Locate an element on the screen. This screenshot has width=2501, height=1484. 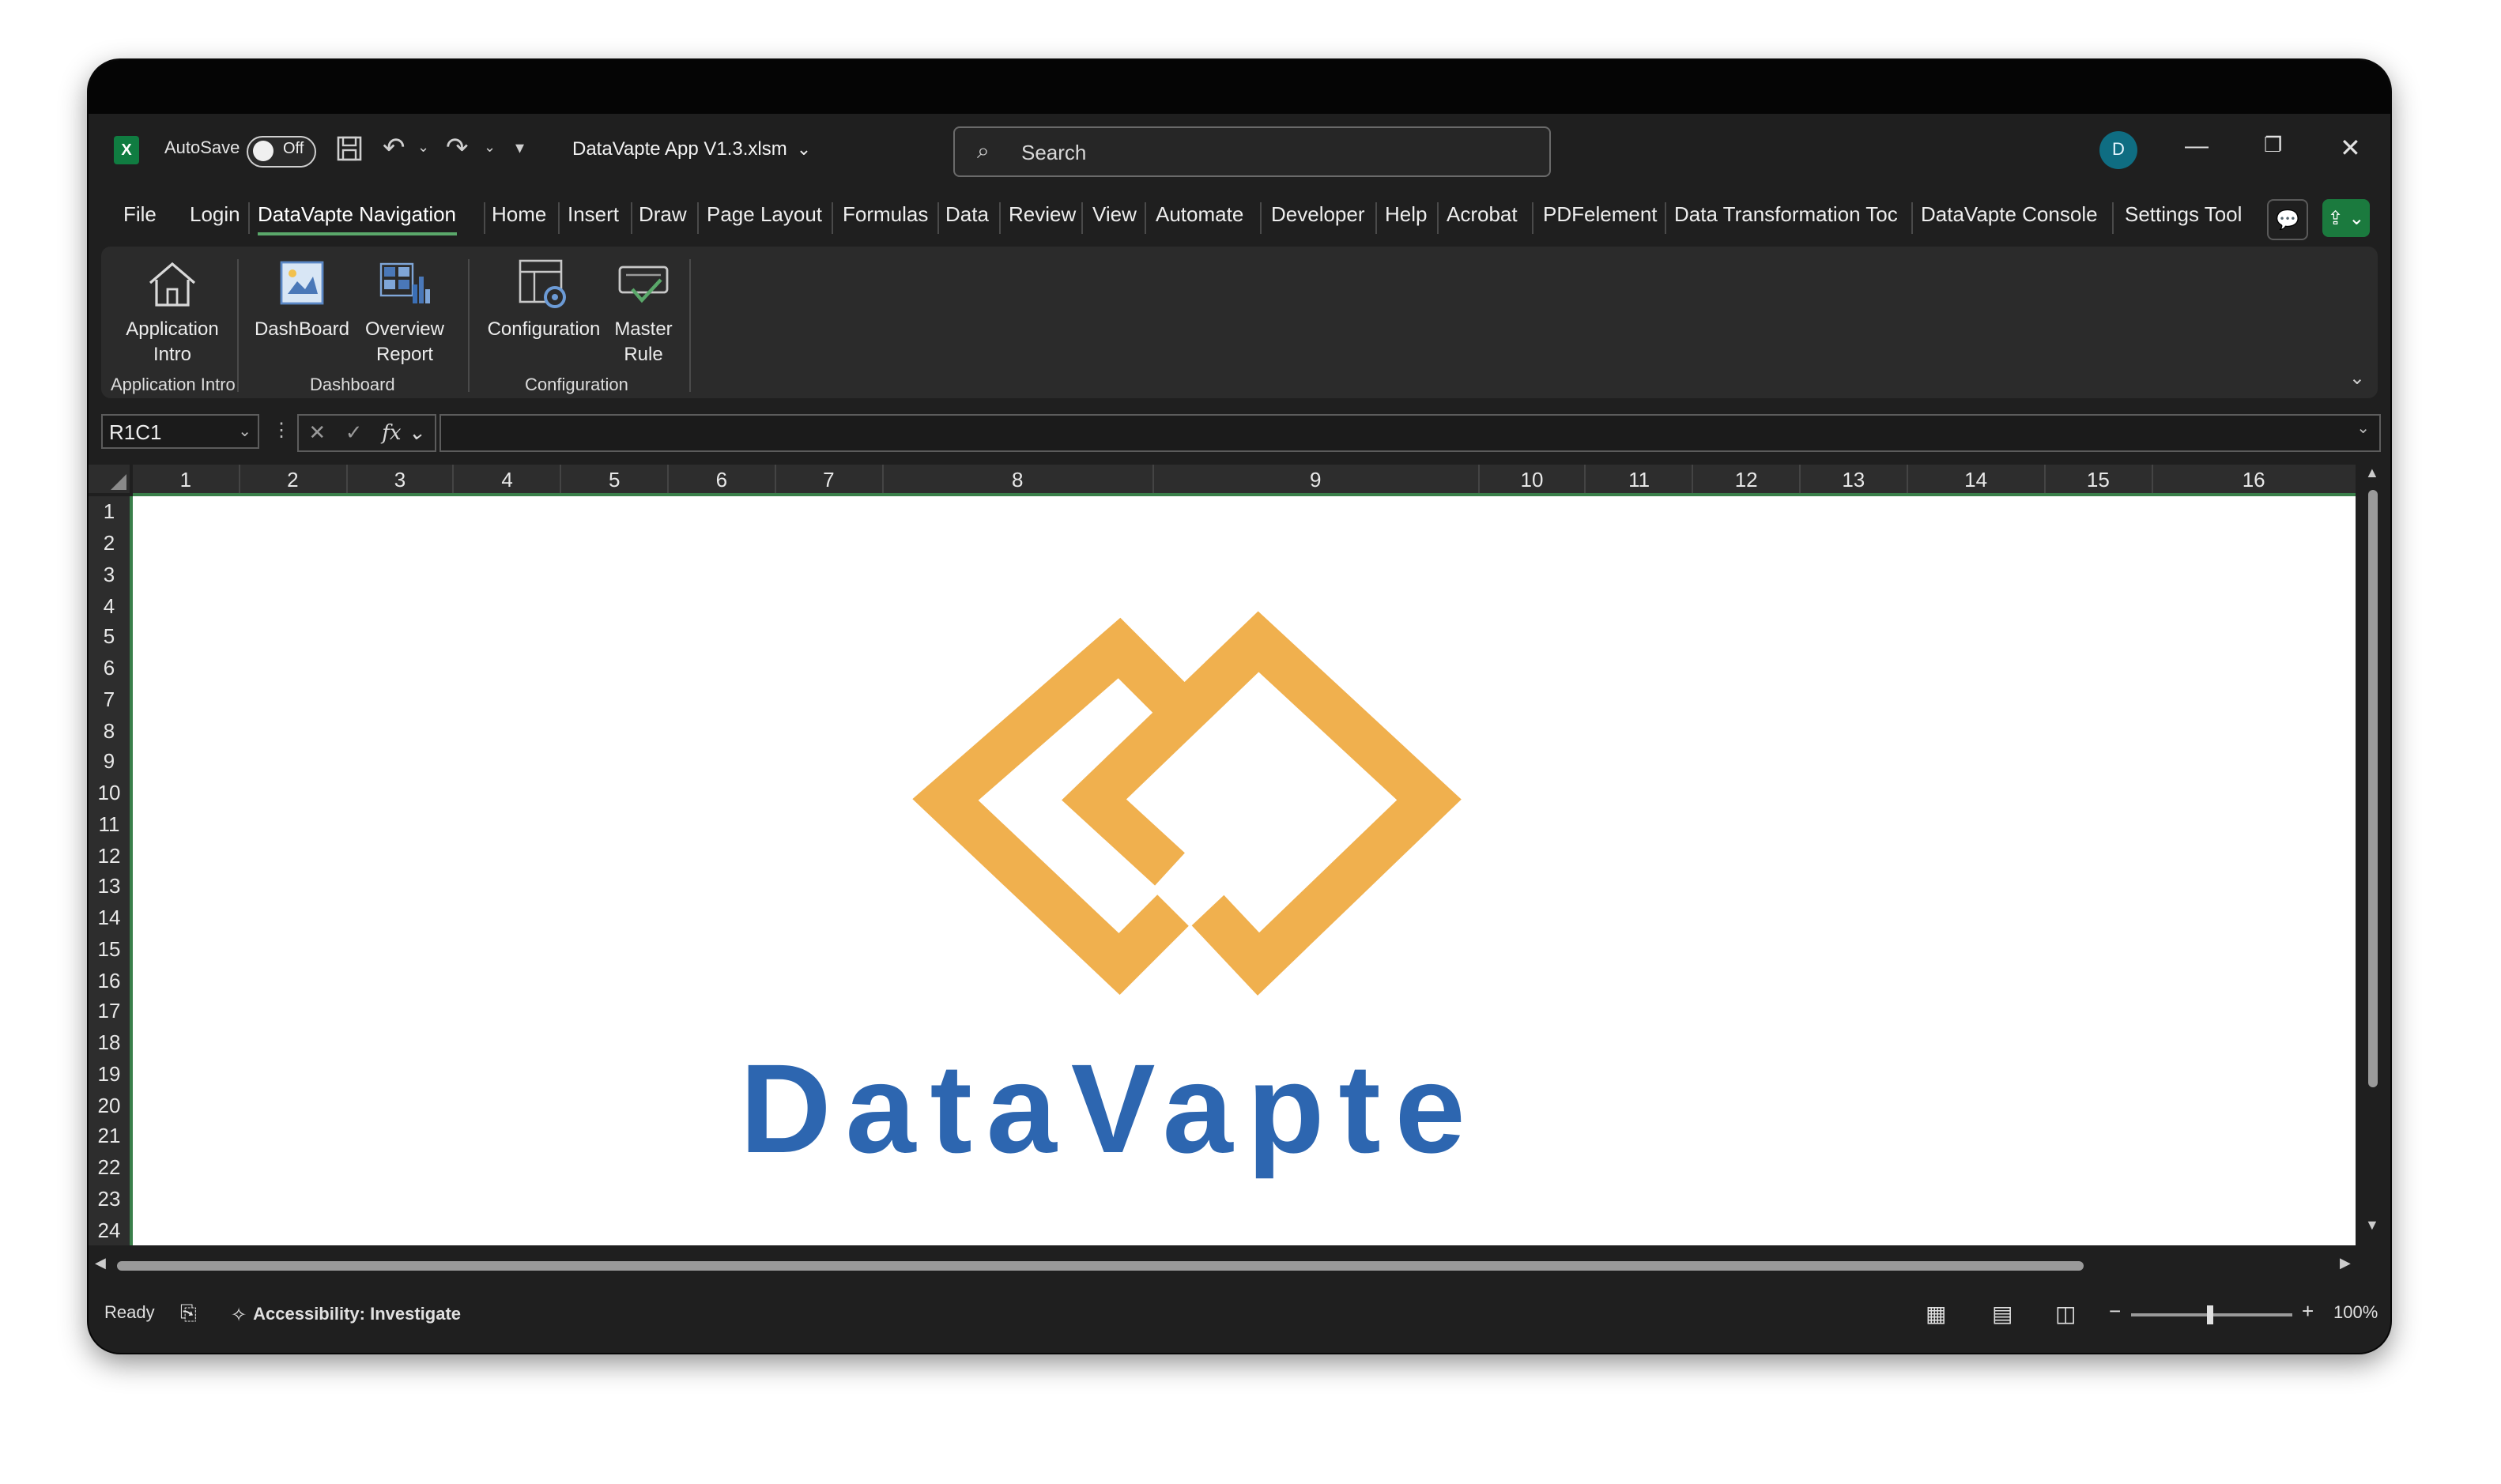
save-icon is located at coordinates (349, 148).